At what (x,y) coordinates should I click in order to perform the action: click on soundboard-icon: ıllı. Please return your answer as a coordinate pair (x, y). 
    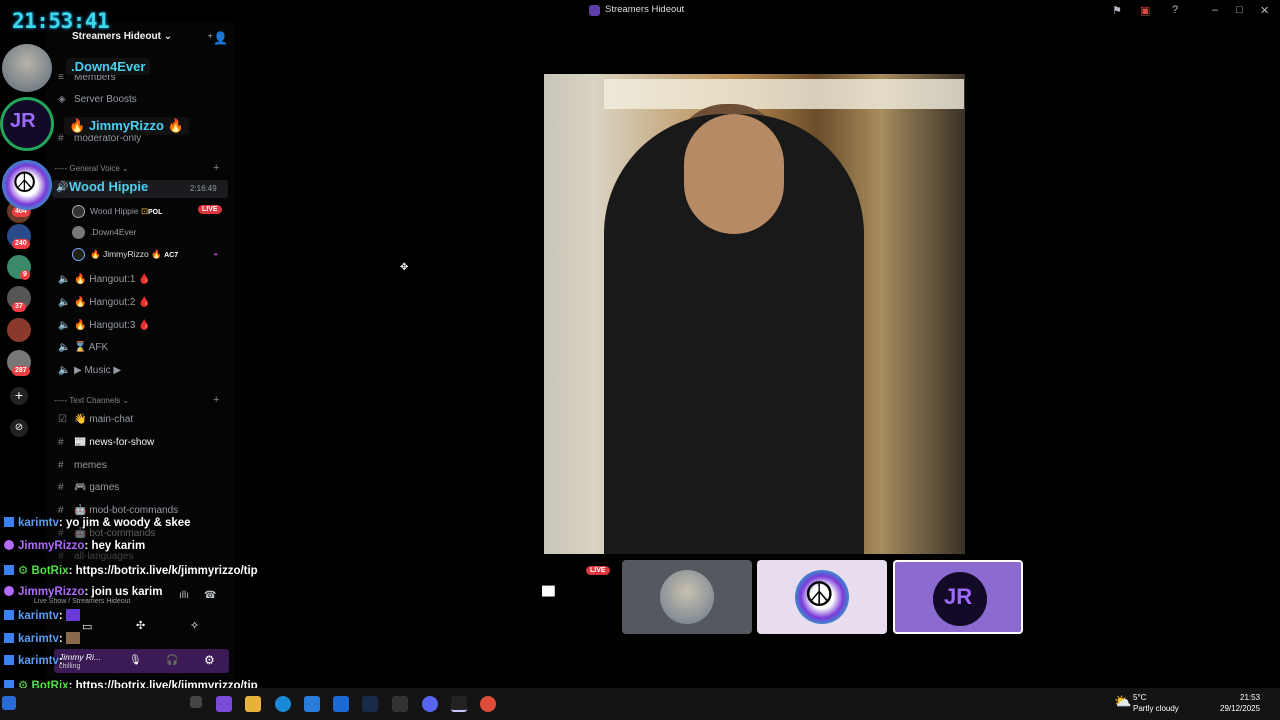
    Looking at the image, I should click on (184, 595).